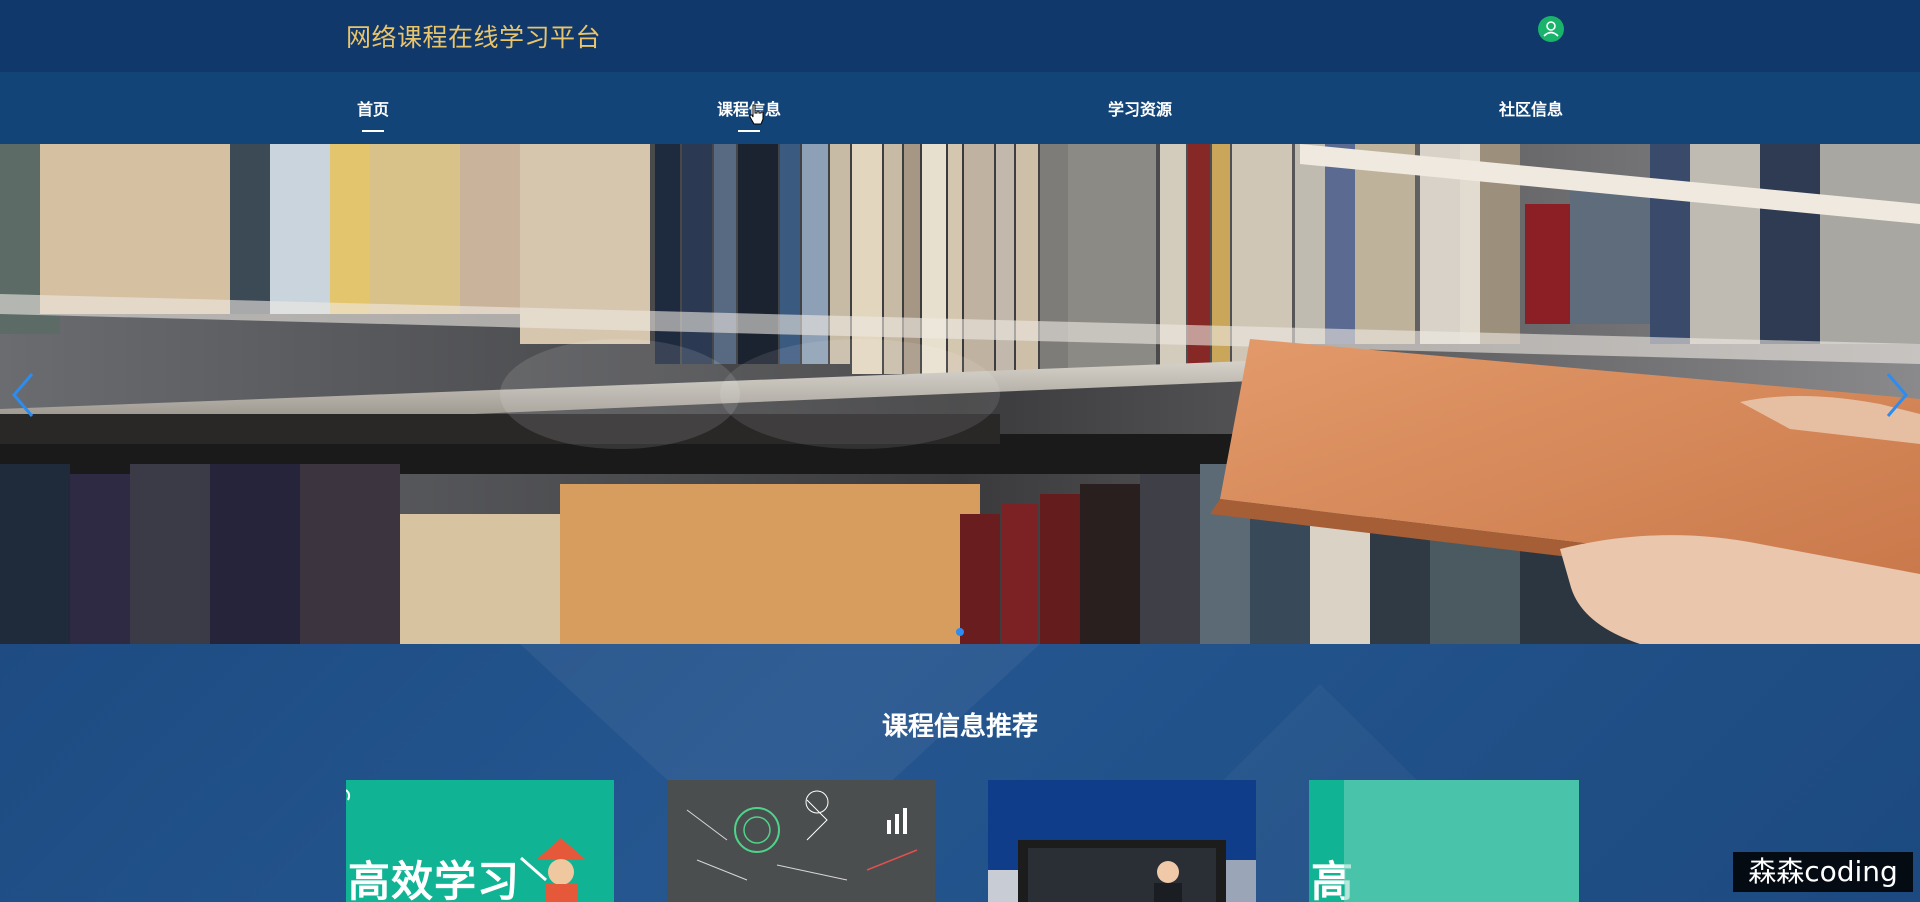 The image size is (1920, 902). I want to click on chevron-left-icon, so click(23, 395).